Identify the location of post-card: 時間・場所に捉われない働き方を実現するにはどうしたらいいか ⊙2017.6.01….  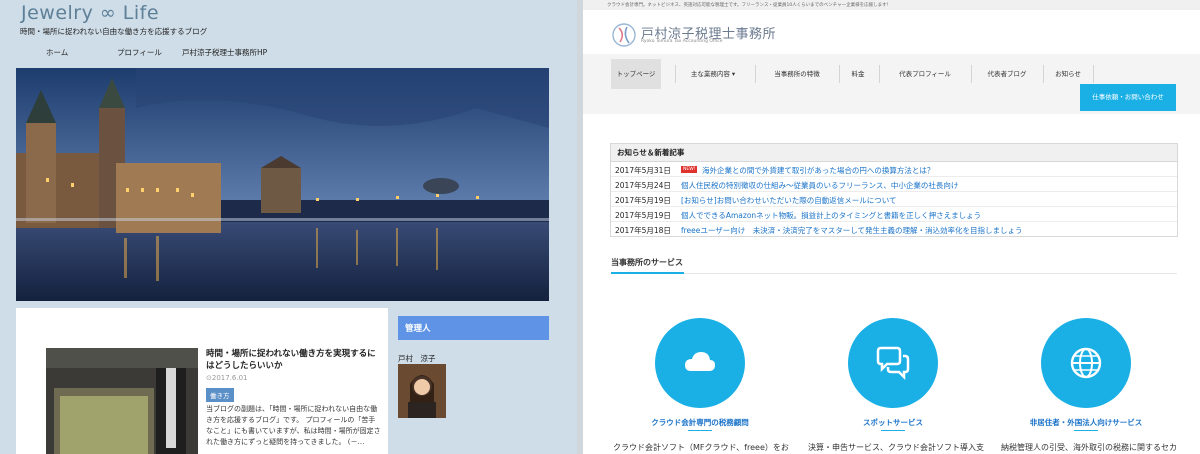
(202, 381).